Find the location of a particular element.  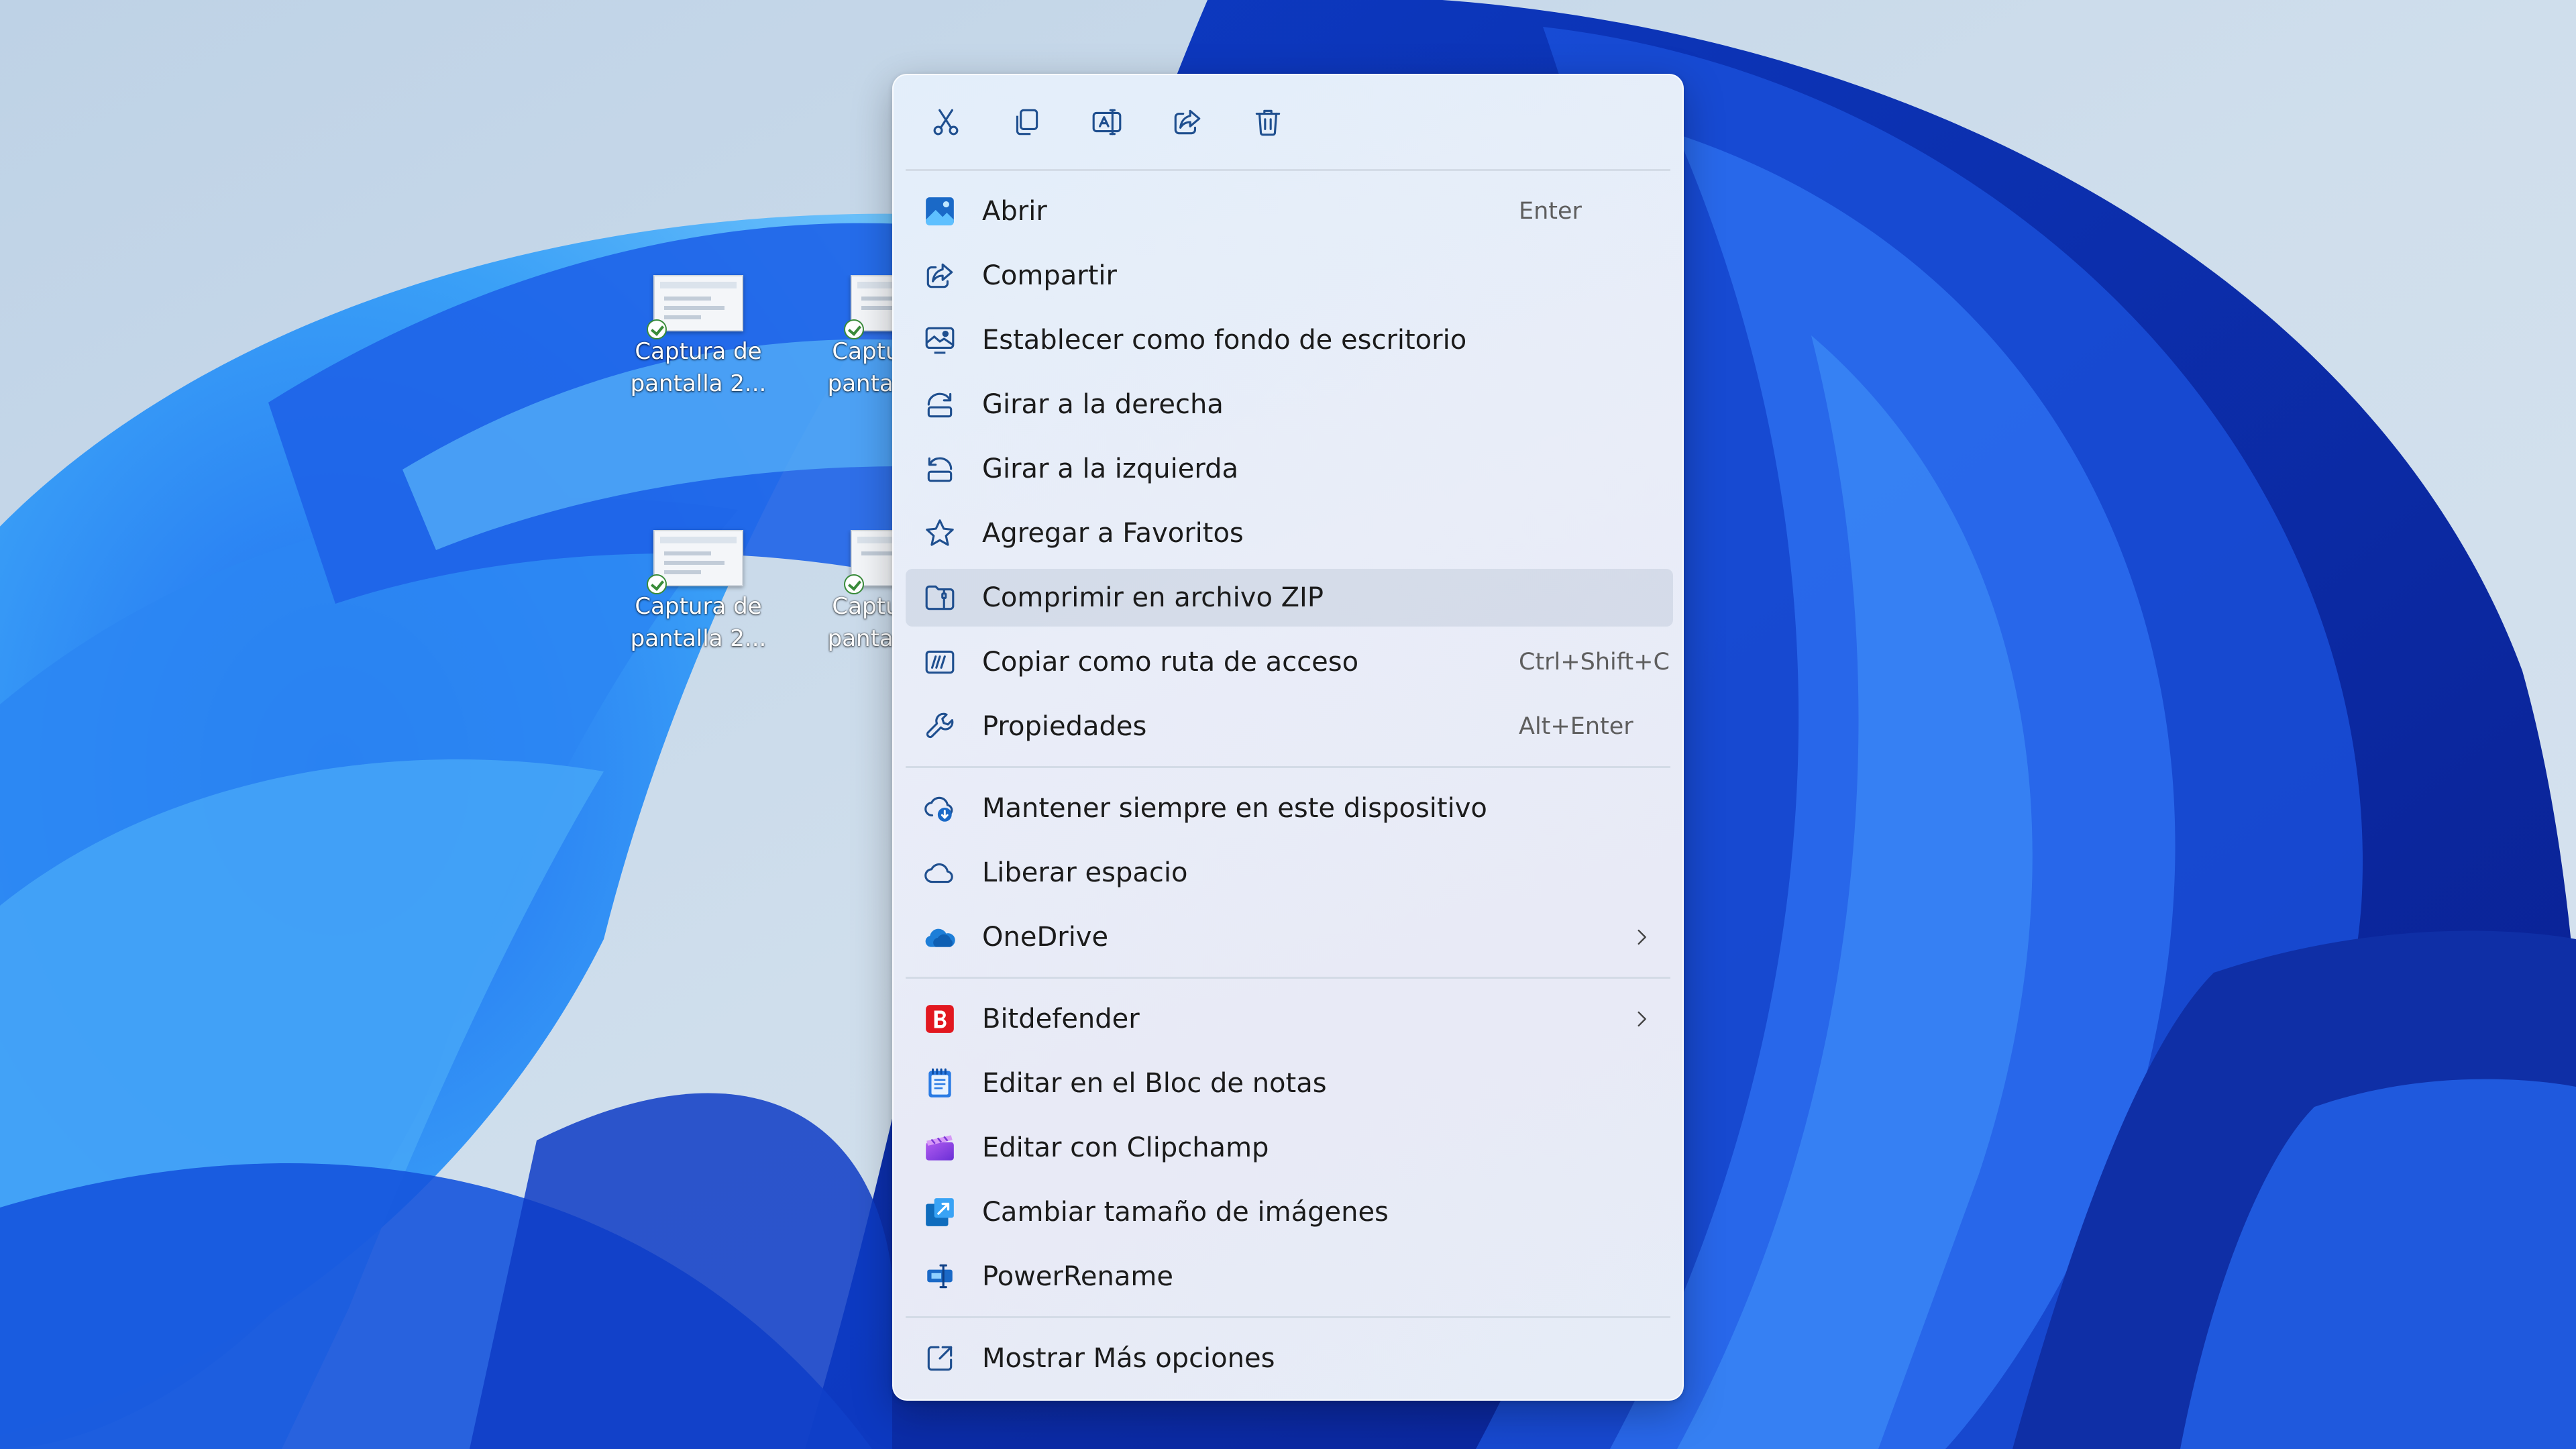

bitdefender-icon is located at coordinates (940, 1019).